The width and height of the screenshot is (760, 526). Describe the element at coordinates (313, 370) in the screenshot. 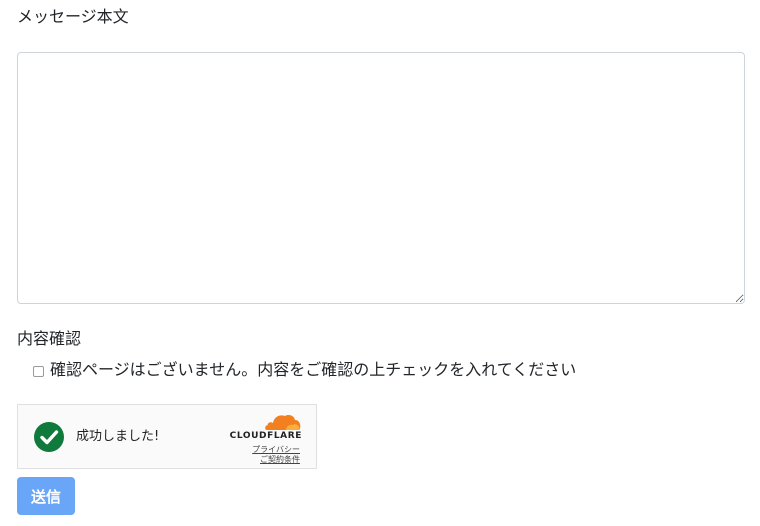

I see `confirm-checkbox-label: 確認ページはございません。内容をご確認の上チェックを入れてください` at that location.